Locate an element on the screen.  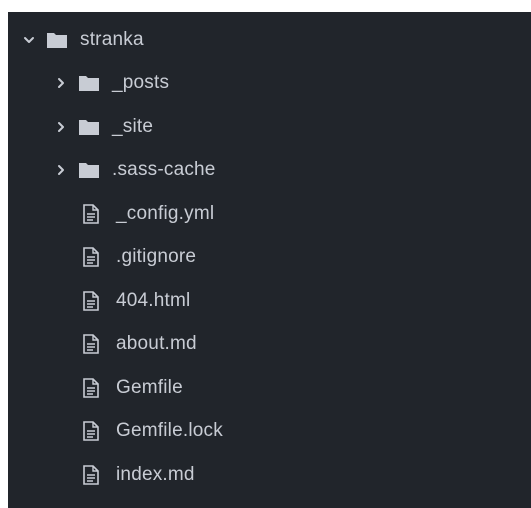
tree-item-label: .gitignore is located at coordinates (156, 257).